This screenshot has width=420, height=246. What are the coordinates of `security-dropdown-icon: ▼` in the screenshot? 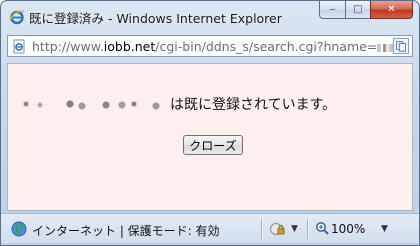 It's located at (294, 229).